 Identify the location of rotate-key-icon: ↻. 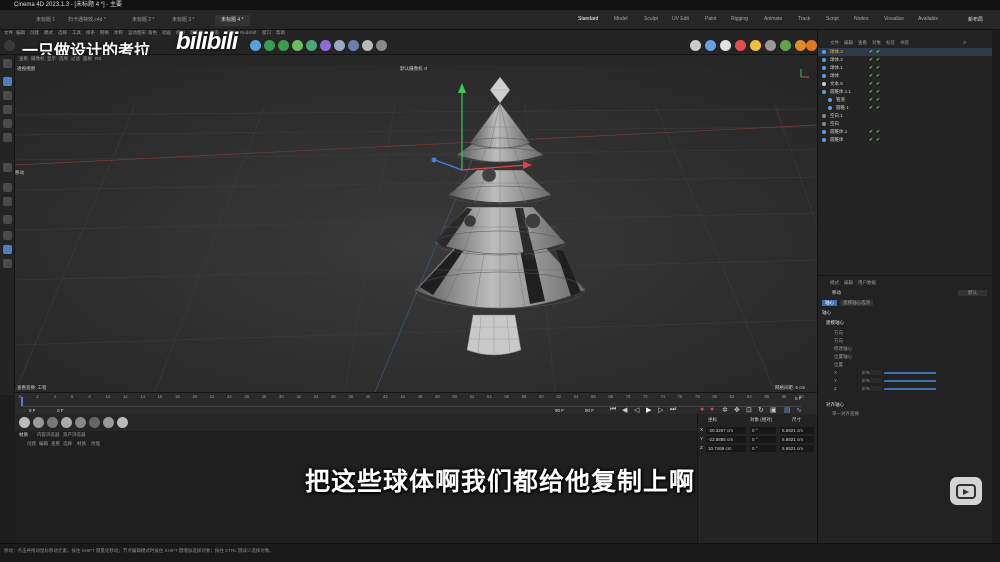
(761, 410).